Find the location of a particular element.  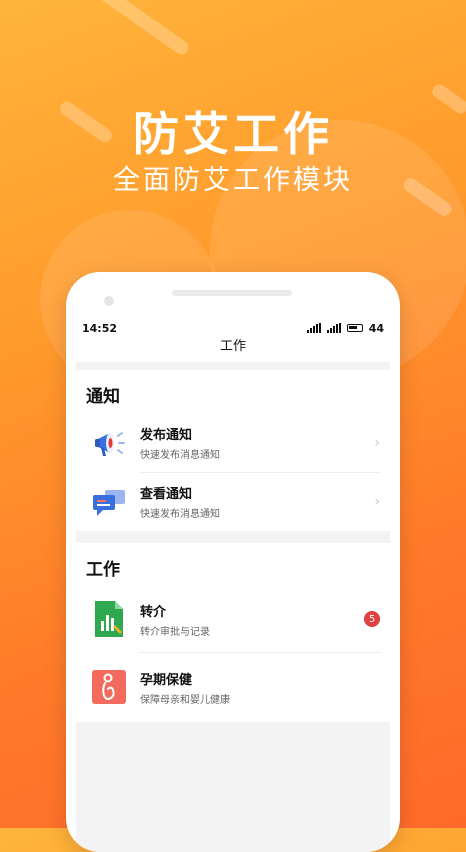

section-work: 工作 转介 转介审批与记录 5 孕期保健 保障母亲和婴儿健康 is located at coordinates (233, 632).